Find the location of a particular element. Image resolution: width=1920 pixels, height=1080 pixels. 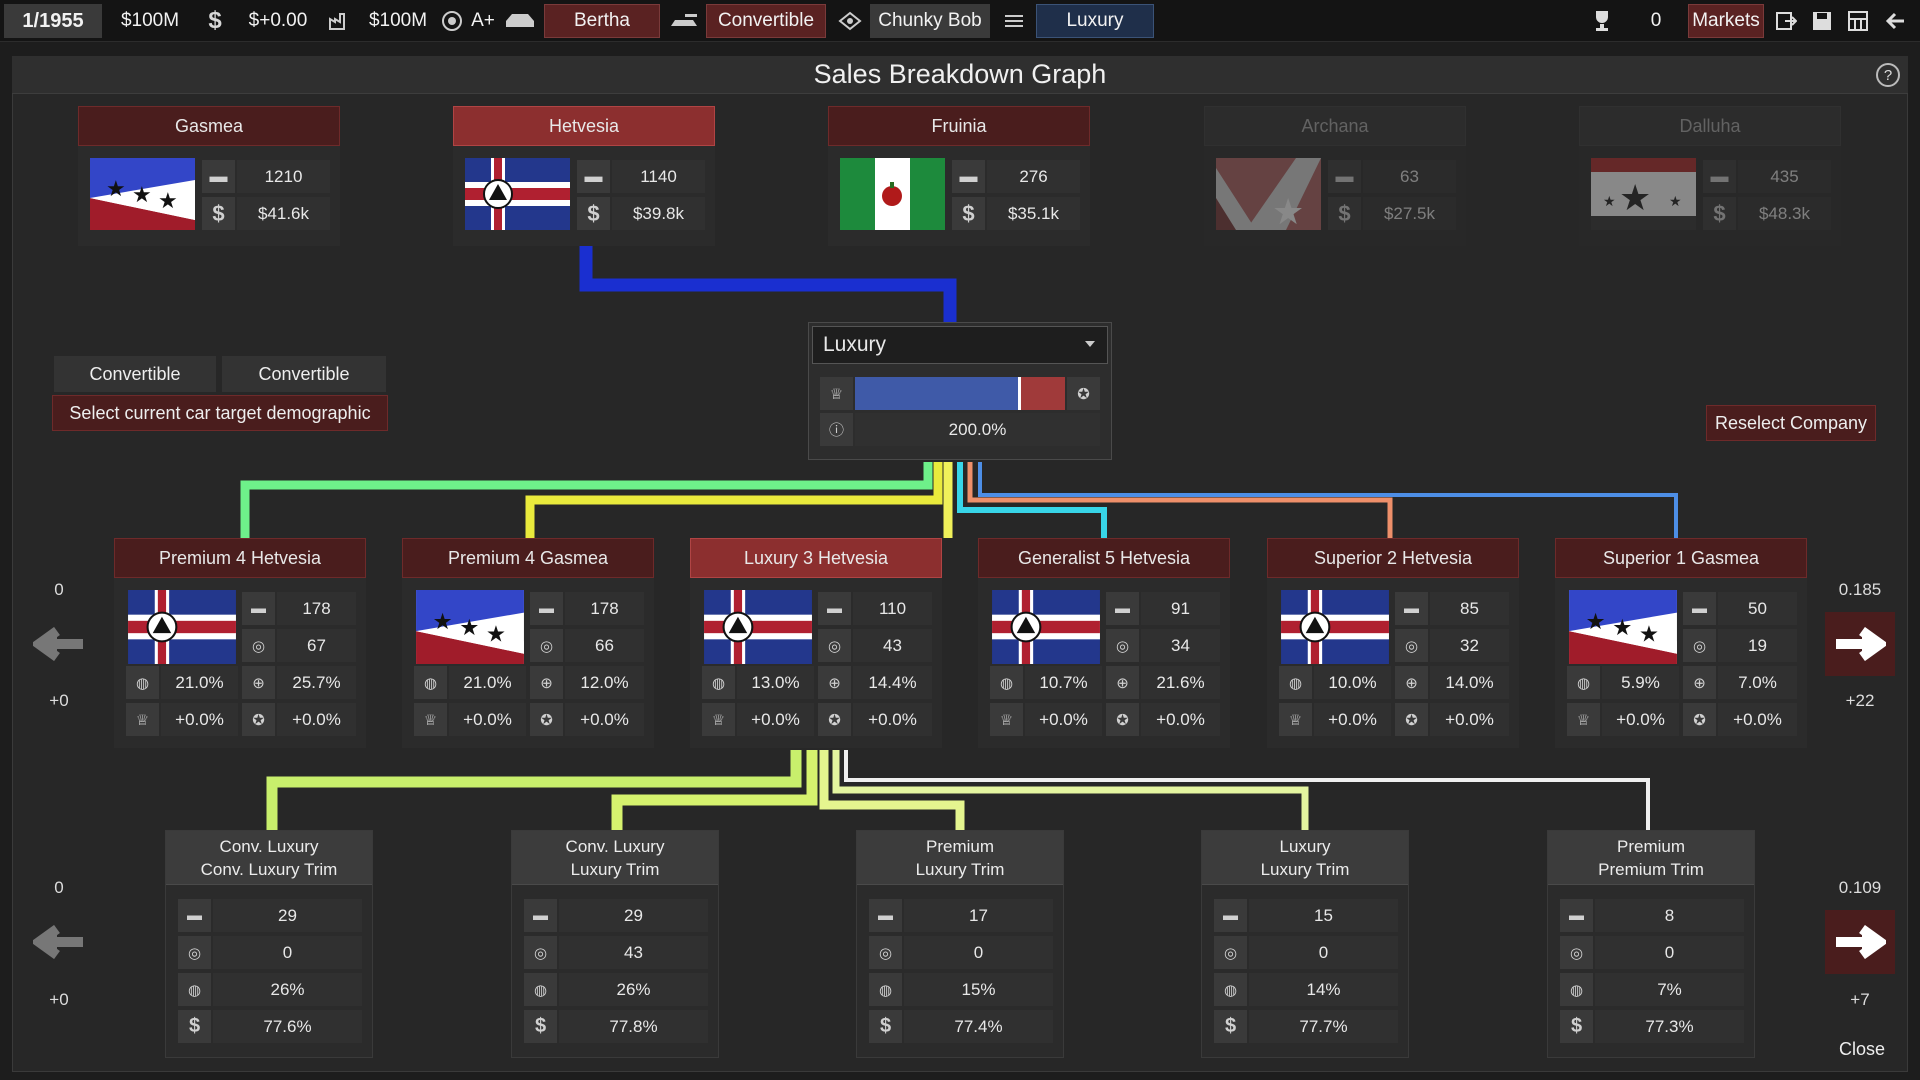

save-icon is located at coordinates (1822, 21).